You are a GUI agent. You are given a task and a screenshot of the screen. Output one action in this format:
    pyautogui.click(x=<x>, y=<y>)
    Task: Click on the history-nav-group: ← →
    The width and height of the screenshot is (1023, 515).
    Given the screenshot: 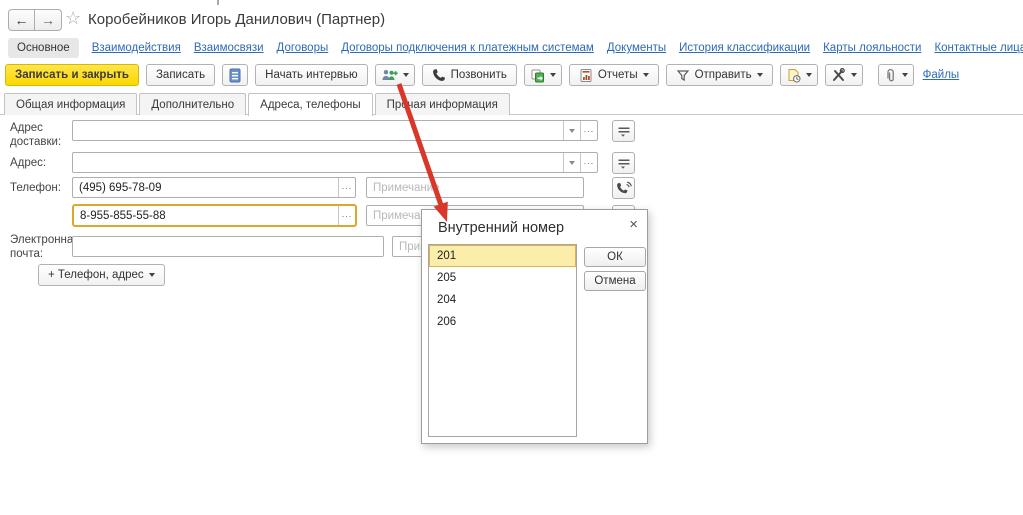 What is the action you would take?
    pyautogui.click(x=35, y=20)
    